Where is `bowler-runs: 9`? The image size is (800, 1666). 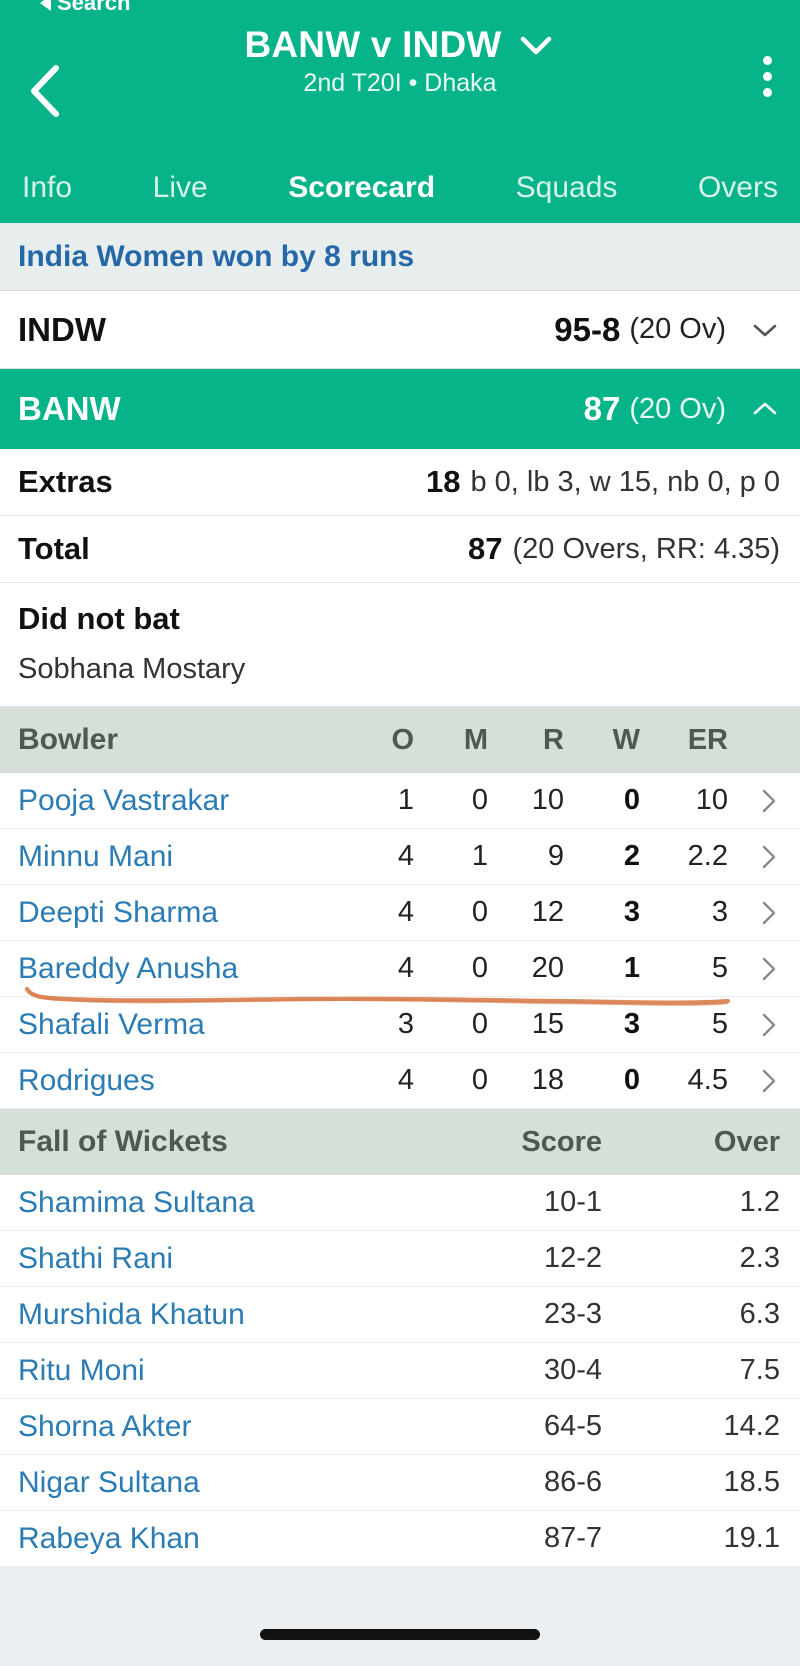
bowler-runs: 9 is located at coordinates (555, 856).